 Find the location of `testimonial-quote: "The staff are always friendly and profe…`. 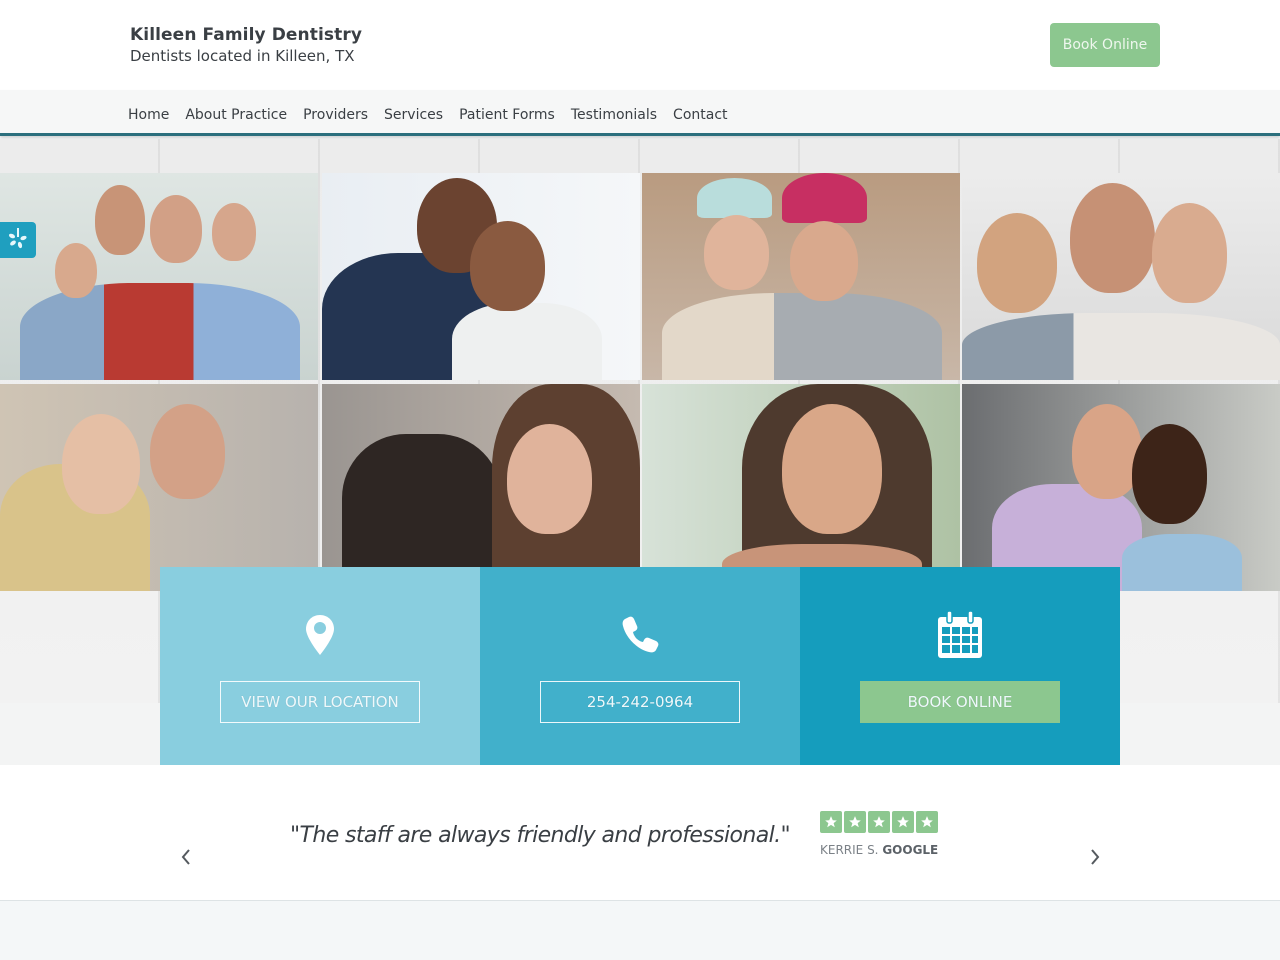

testimonial-quote: "The staff are always friendly and profe… is located at coordinates (540, 835).